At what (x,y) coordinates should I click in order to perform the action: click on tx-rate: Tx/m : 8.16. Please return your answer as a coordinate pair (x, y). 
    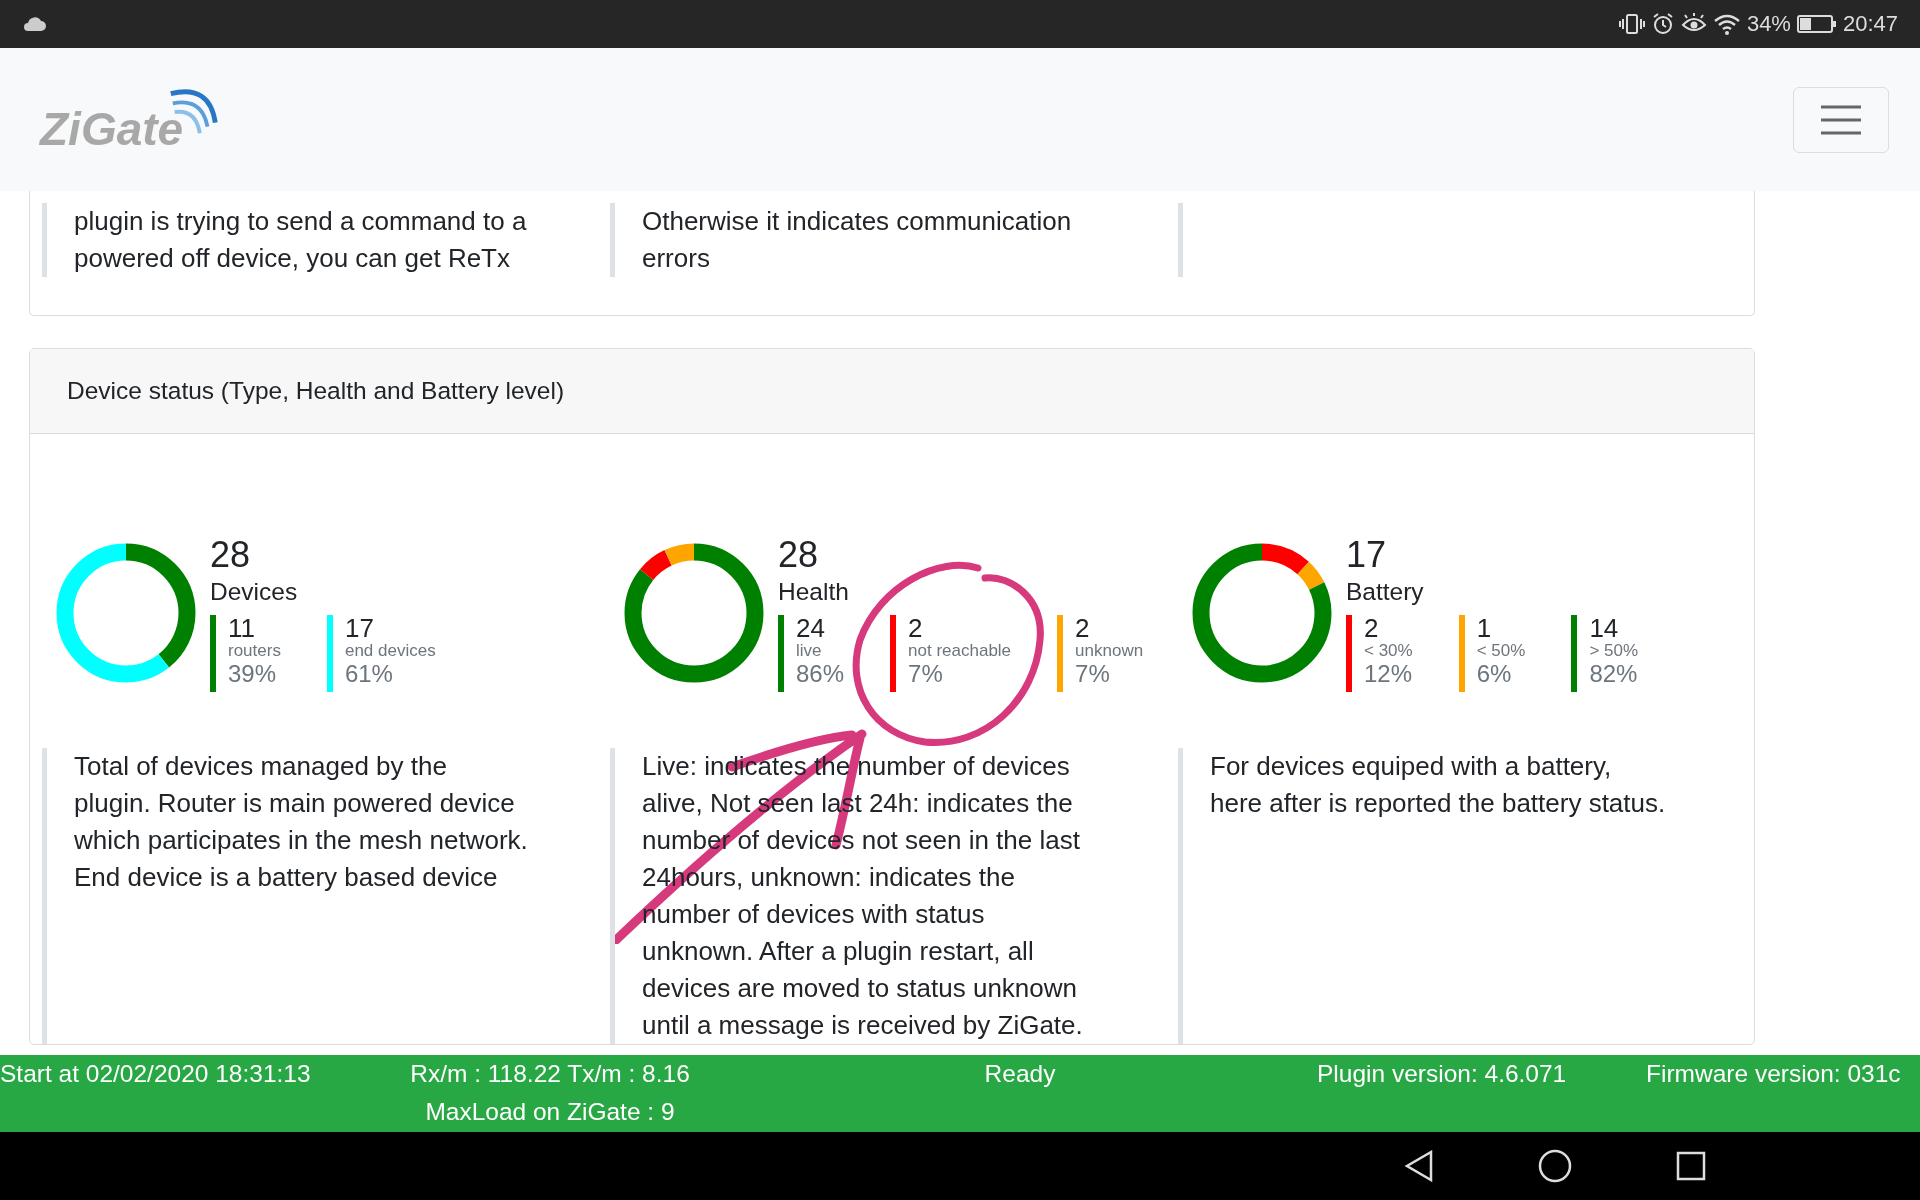
    Looking at the image, I should click on (628, 1073).